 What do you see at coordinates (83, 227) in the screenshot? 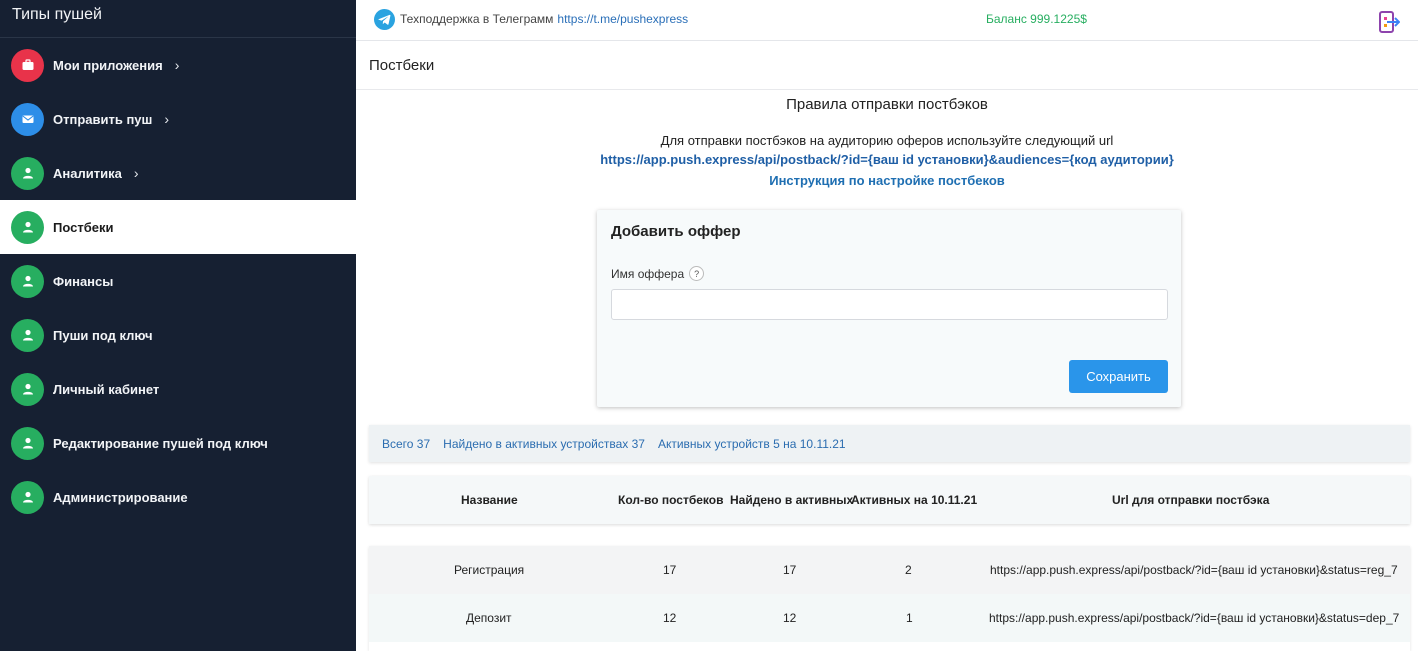
I see `sidebar-item-label: Постбеки` at bounding box center [83, 227].